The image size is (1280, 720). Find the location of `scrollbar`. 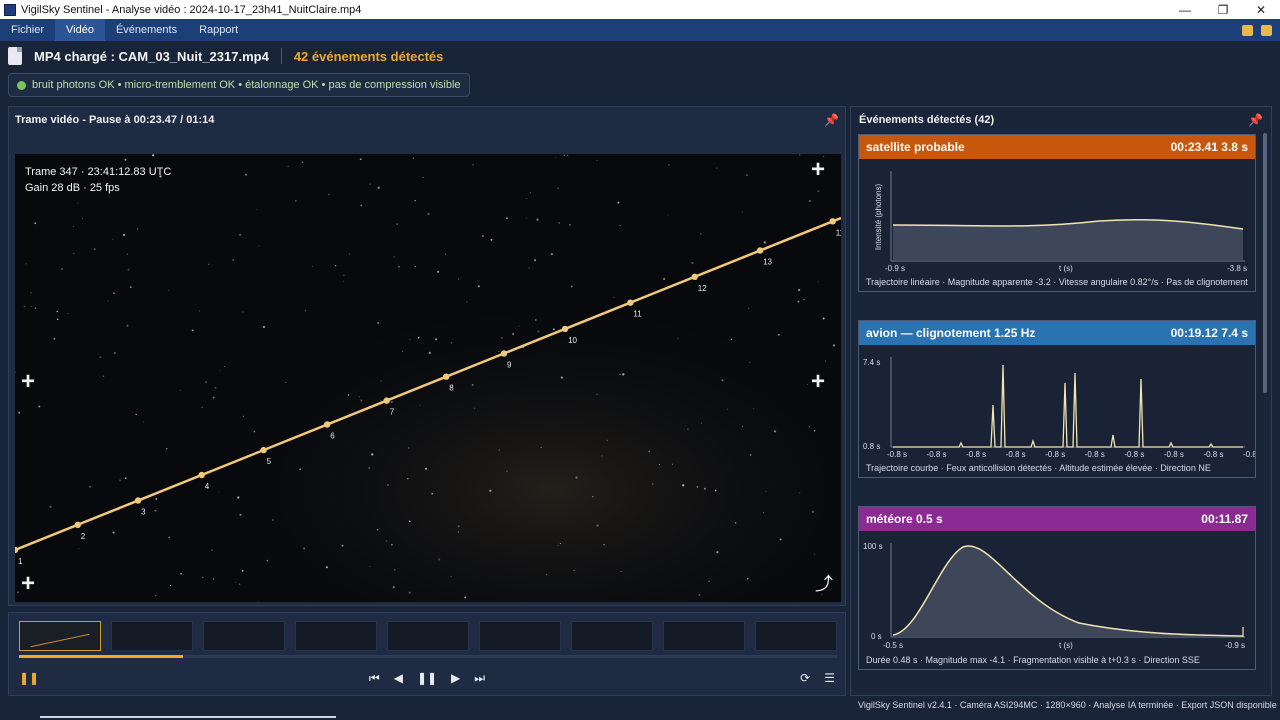

scrollbar is located at coordinates (1265, 263).